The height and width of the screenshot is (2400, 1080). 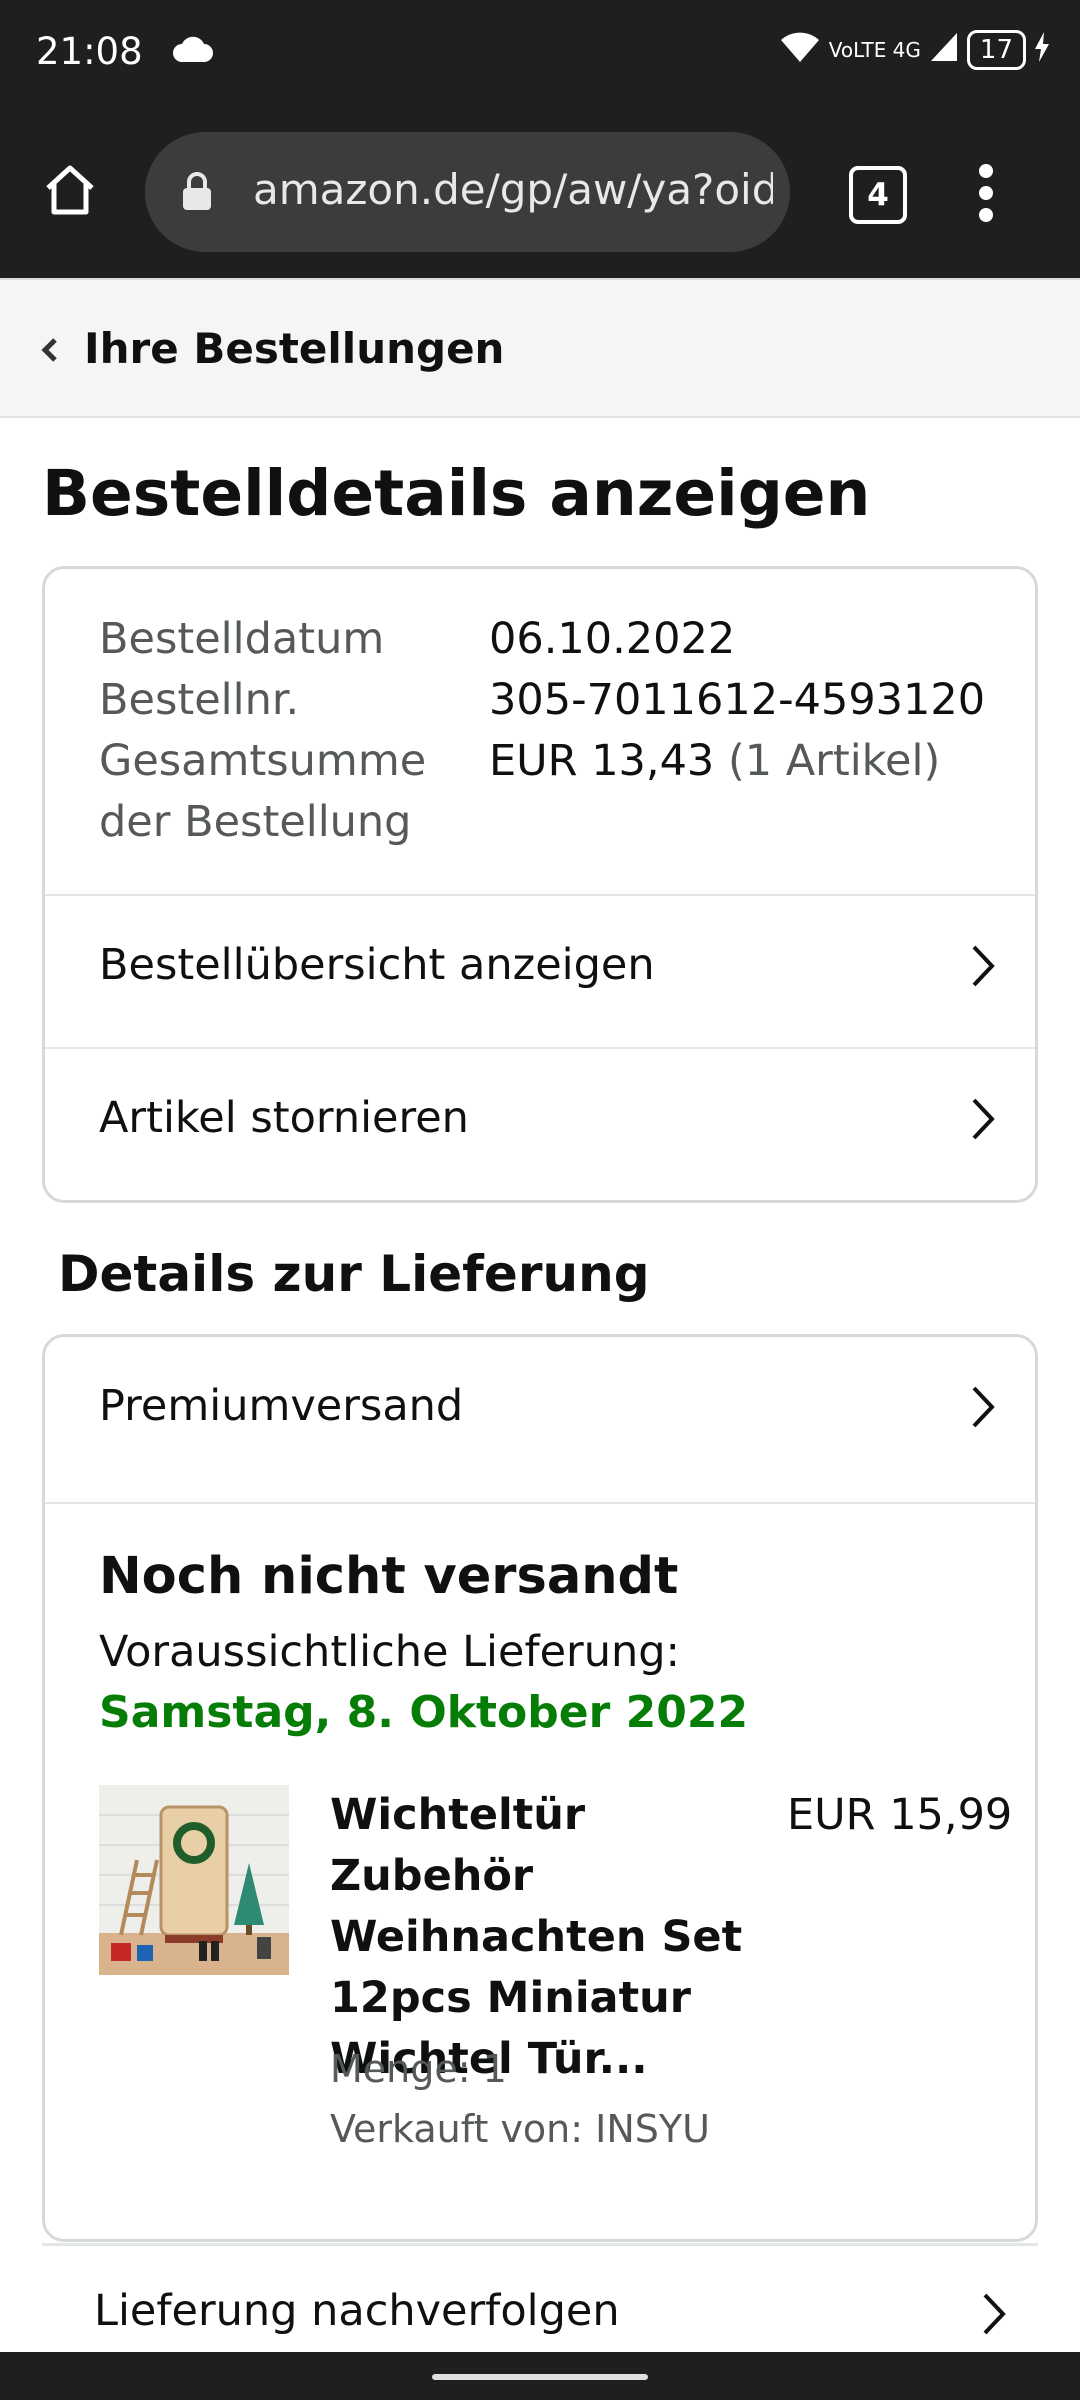 What do you see at coordinates (418, 2069) in the screenshot?
I see `product-quantity: Menge: 1` at bounding box center [418, 2069].